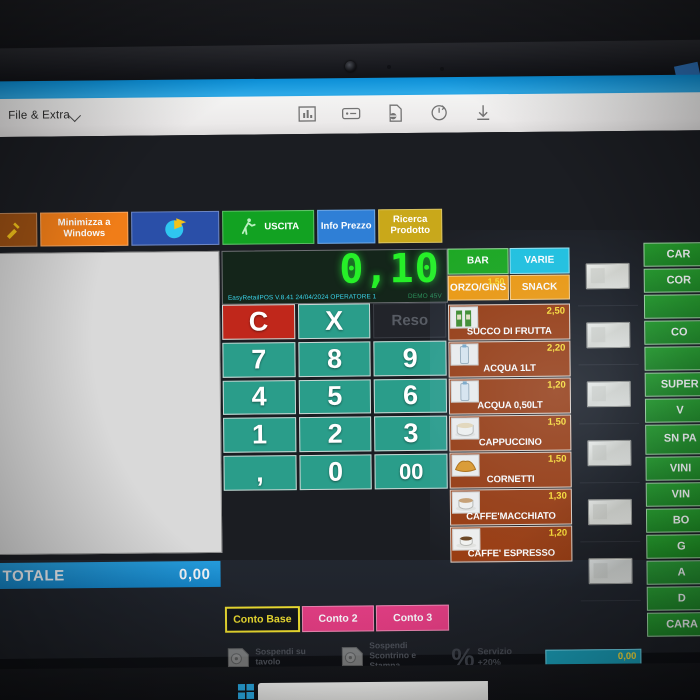 Image resolution: width=700 pixels, height=700 pixels. What do you see at coordinates (410, 358) in the screenshot?
I see `key-9: 9` at bounding box center [410, 358].